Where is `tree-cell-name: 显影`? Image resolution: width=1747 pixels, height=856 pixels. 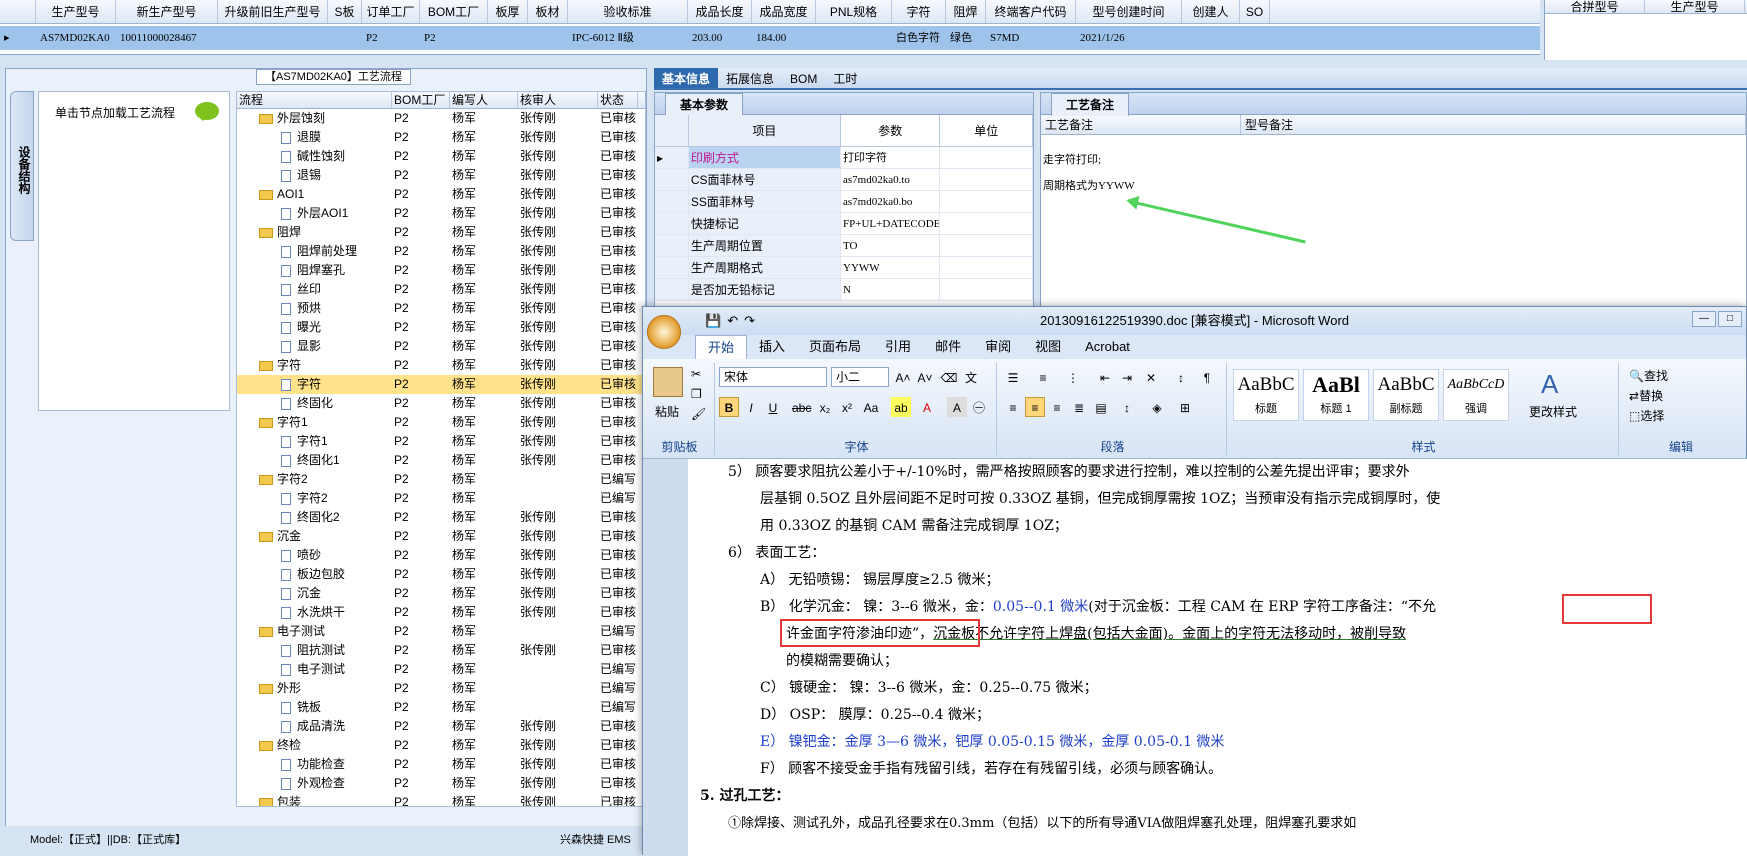
tree-cell-name: 显影 is located at coordinates (314, 346).